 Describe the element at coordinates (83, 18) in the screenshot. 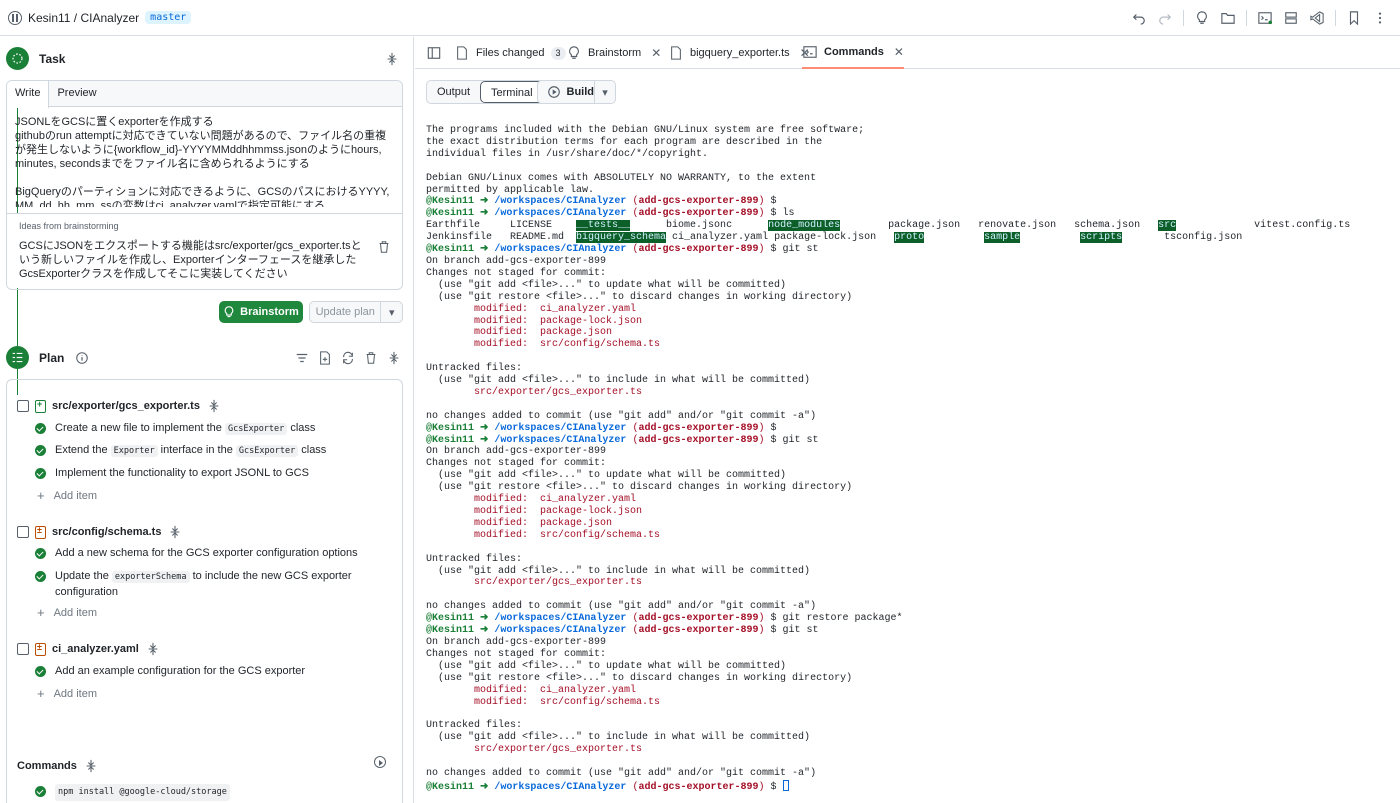

I see `repo-name: Kesin11 / CIAnalyzer` at that location.